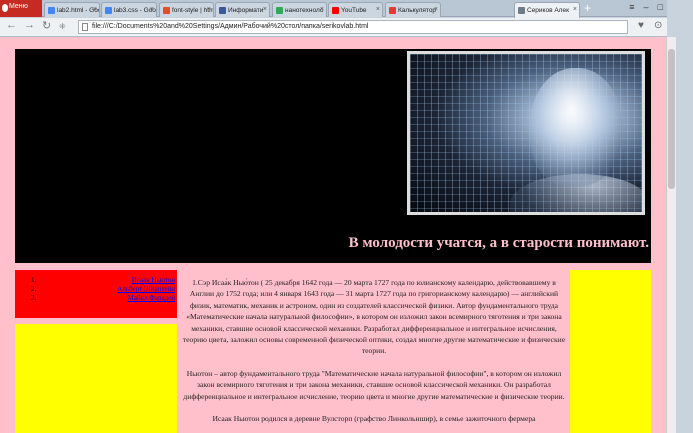 This screenshot has width=693, height=433. What do you see at coordinates (526, 133) in the screenshot?
I see `android-head-image` at bounding box center [526, 133].